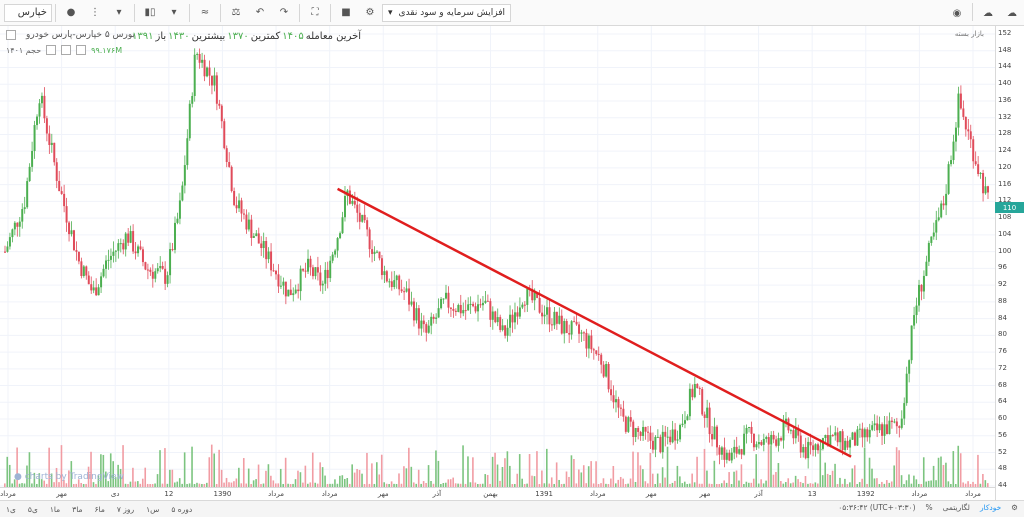  What do you see at coordinates (956, 507) in the screenshot?
I see `log-toggle: لگاریتمی` at bounding box center [956, 507].